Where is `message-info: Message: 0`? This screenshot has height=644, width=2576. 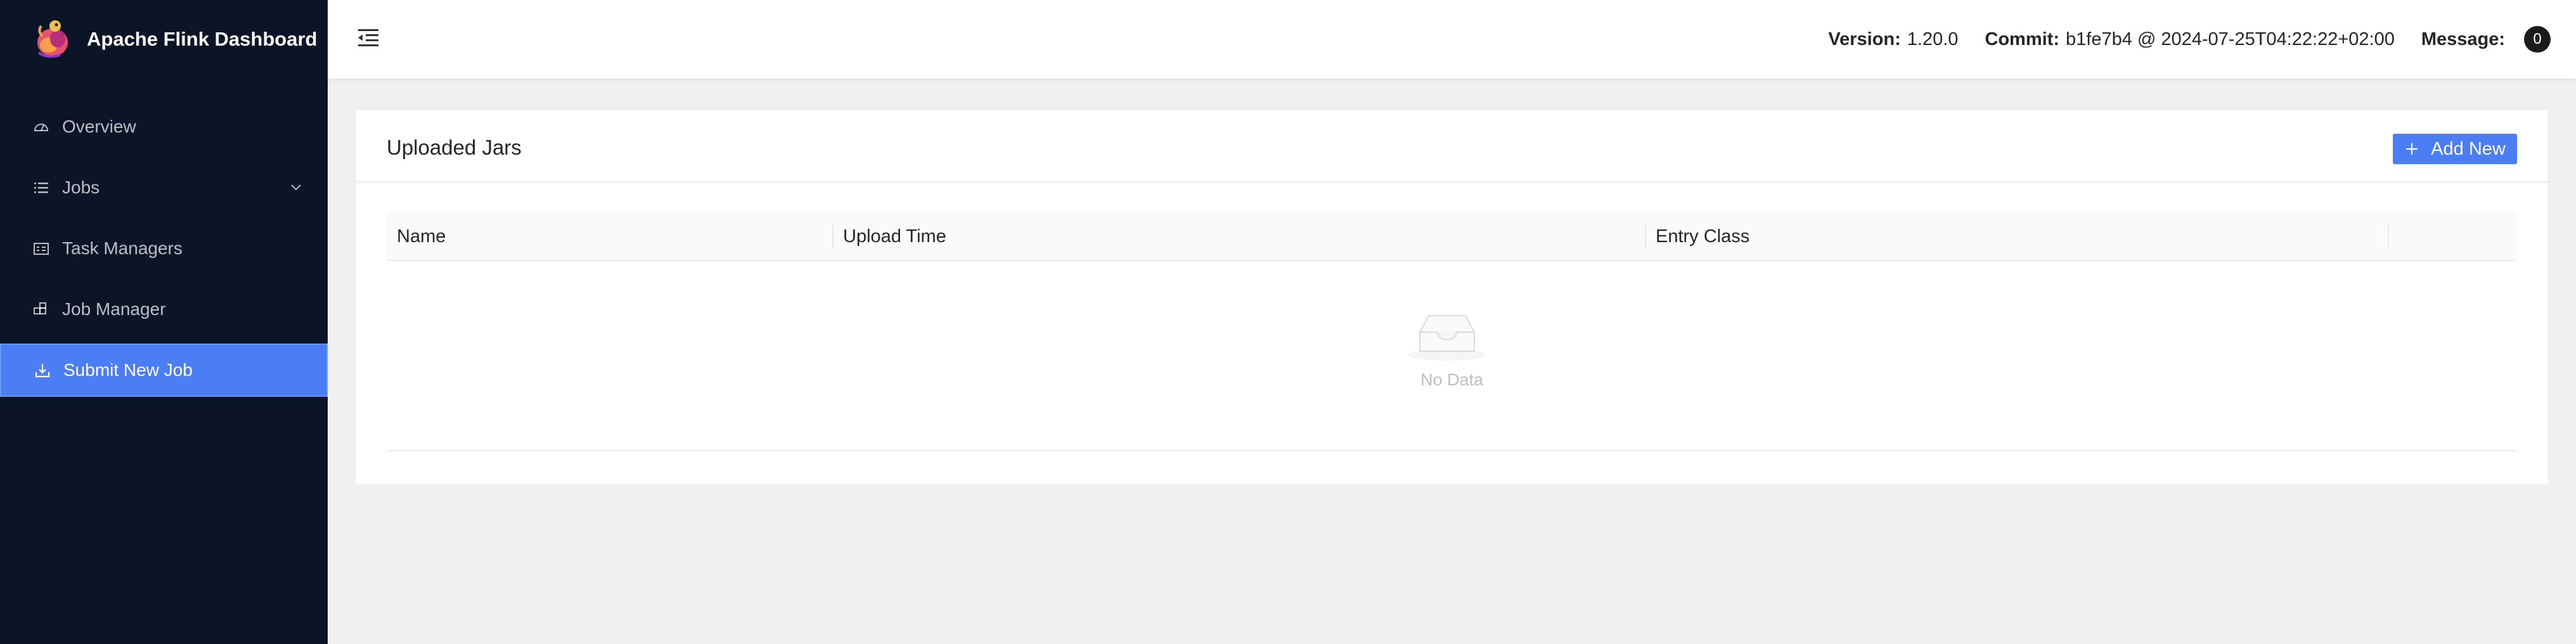
message-info: Message: 0 is located at coordinates (2486, 39).